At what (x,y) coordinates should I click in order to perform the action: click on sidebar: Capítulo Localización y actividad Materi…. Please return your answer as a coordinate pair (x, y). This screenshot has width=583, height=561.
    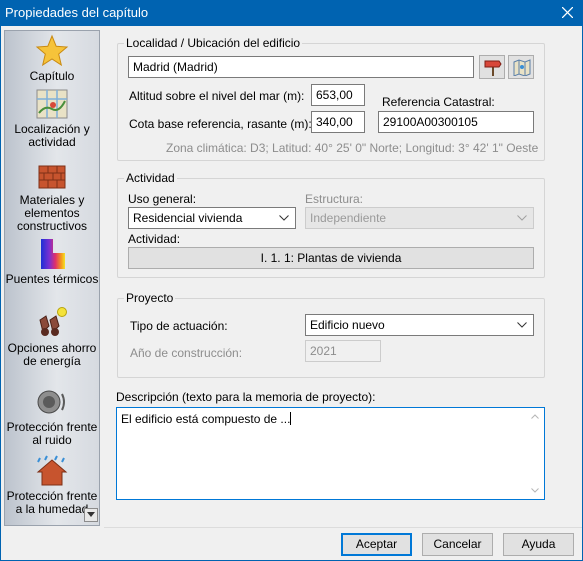
    Looking at the image, I should click on (52, 278).